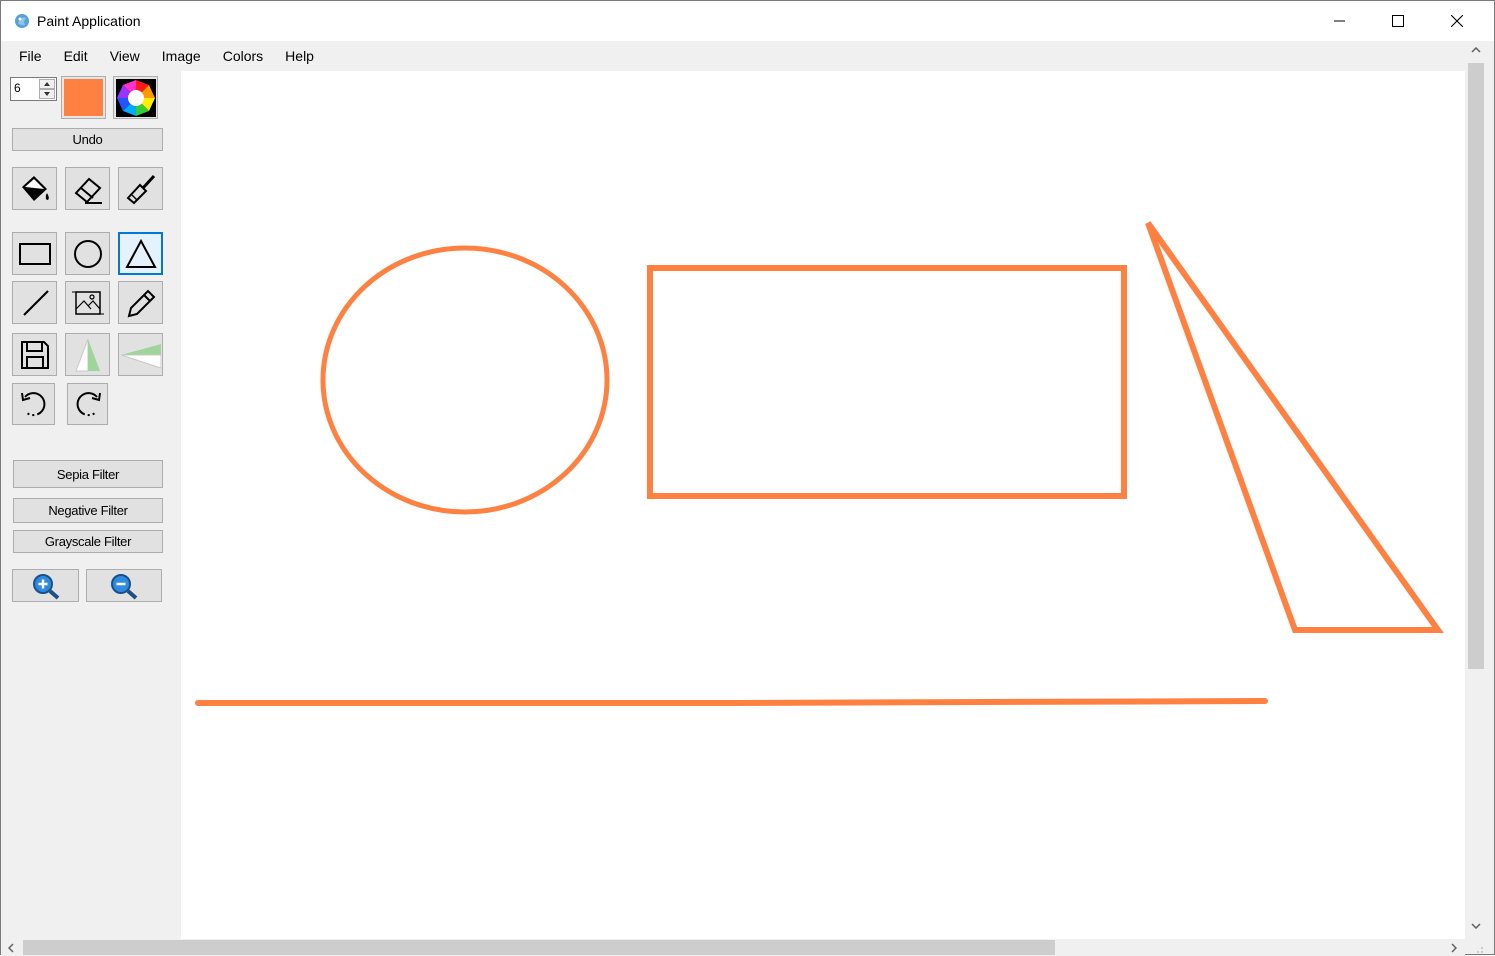  I want to click on eraser-tool-button, so click(87, 188).